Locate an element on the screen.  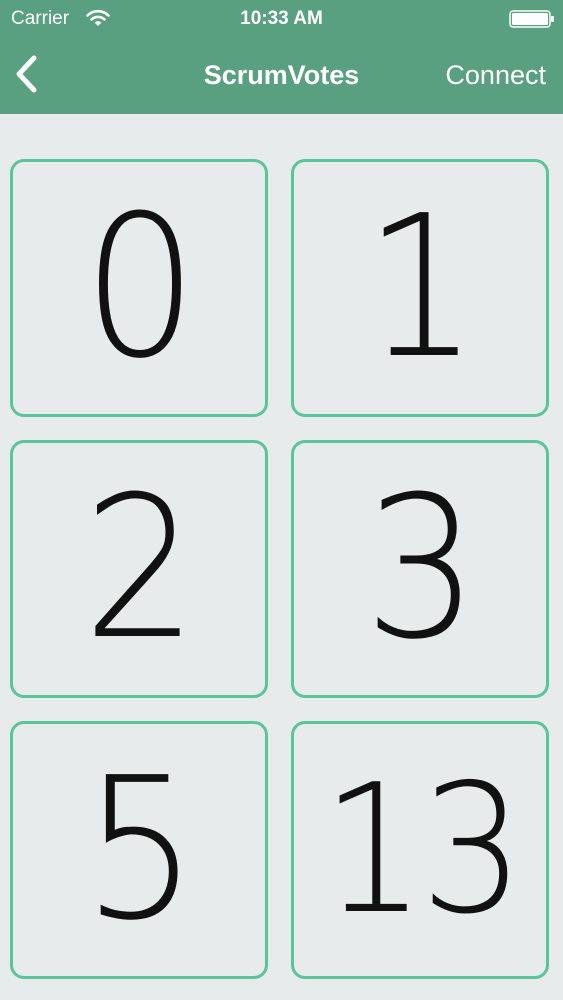
clock: 10:33 AM is located at coordinates (281, 18).